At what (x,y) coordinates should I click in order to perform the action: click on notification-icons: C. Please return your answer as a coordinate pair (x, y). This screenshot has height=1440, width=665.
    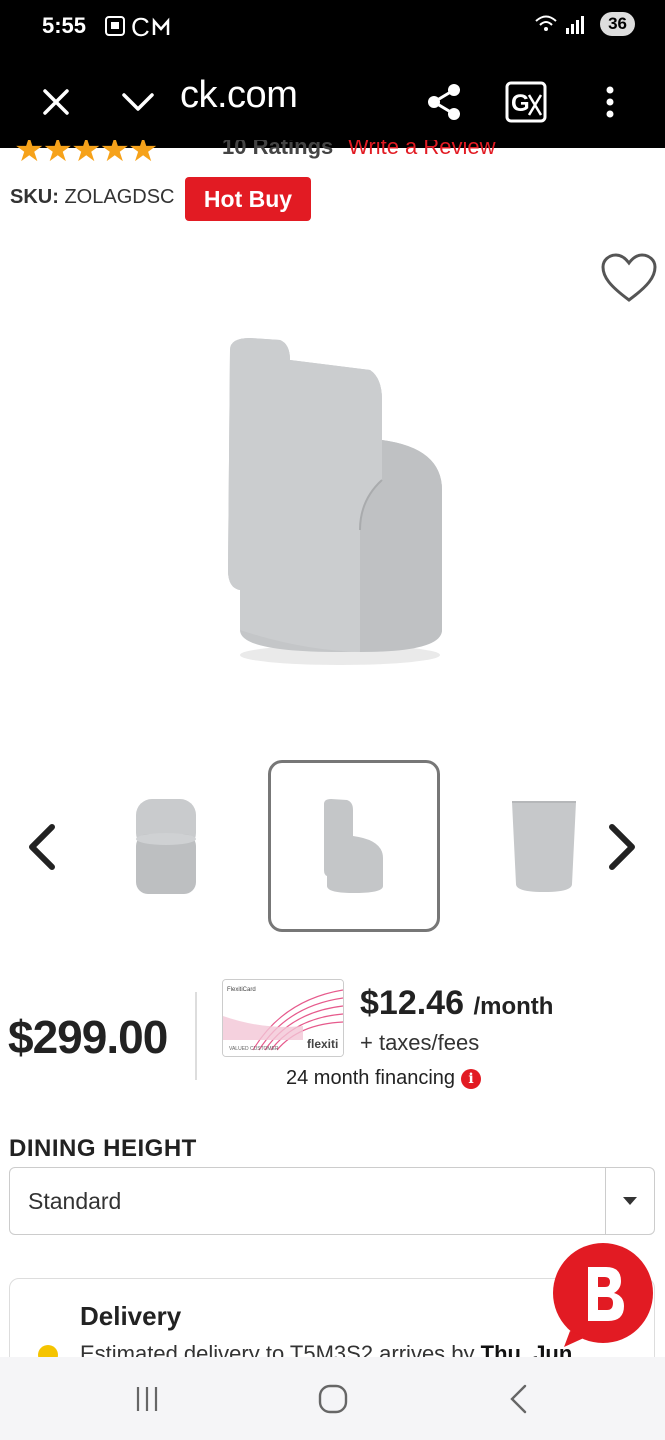
    Looking at the image, I should click on (144, 28).